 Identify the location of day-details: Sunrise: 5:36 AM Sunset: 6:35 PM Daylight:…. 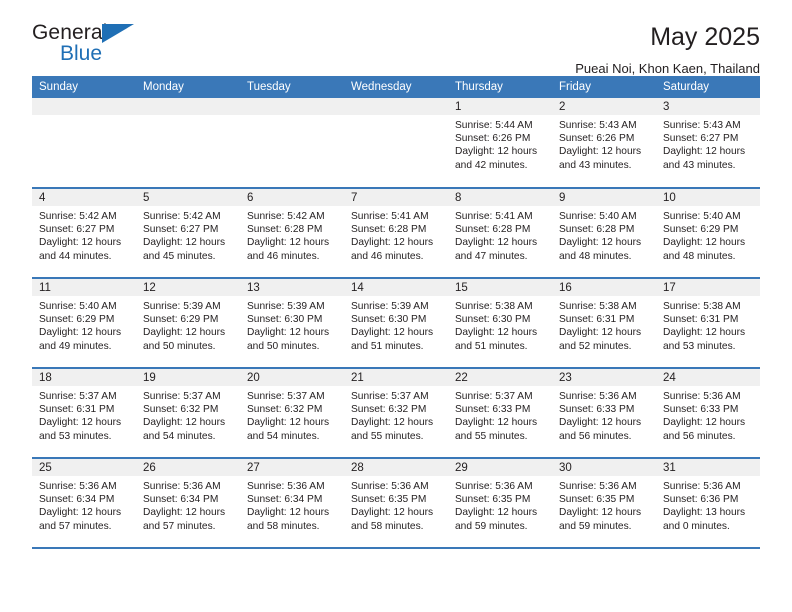
(604, 504).